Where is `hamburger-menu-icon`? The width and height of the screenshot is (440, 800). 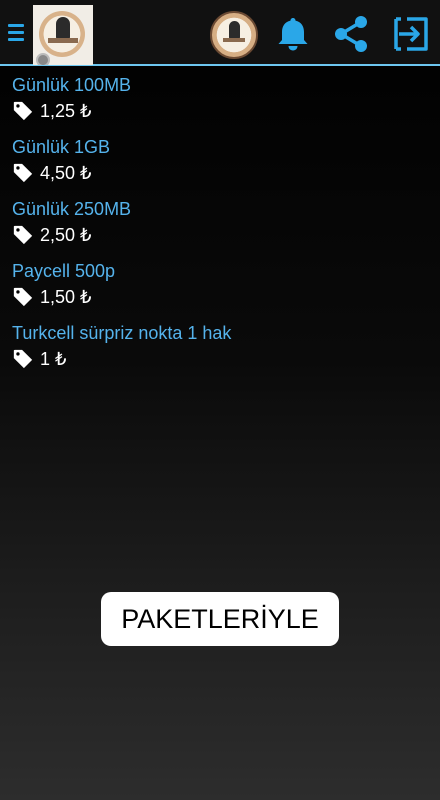
hamburger-menu-icon is located at coordinates (17, 34).